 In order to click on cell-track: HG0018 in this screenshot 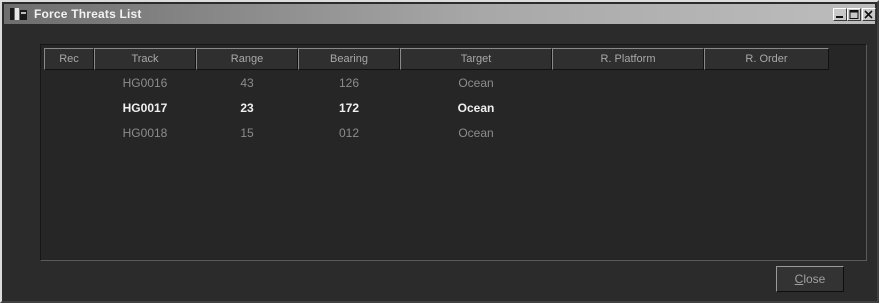, I will do `click(145, 133)`.